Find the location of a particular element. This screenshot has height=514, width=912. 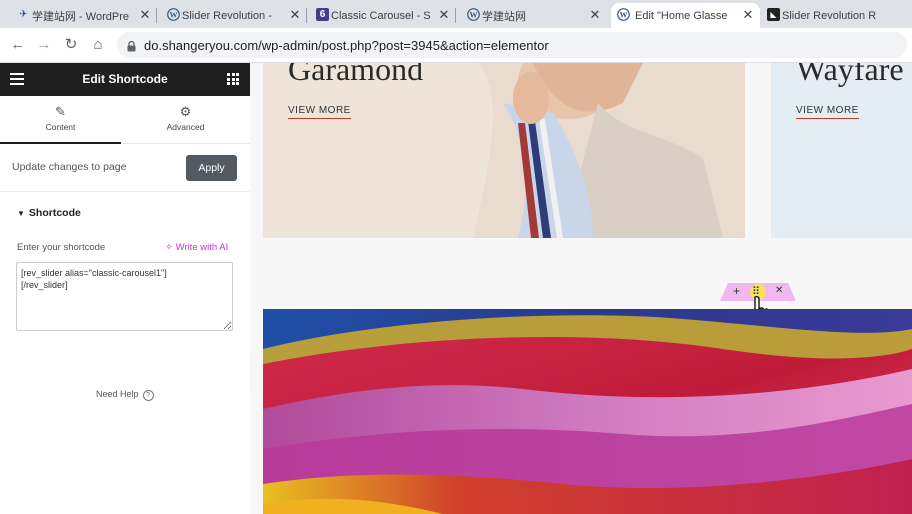

lock-icon is located at coordinates (131, 45).